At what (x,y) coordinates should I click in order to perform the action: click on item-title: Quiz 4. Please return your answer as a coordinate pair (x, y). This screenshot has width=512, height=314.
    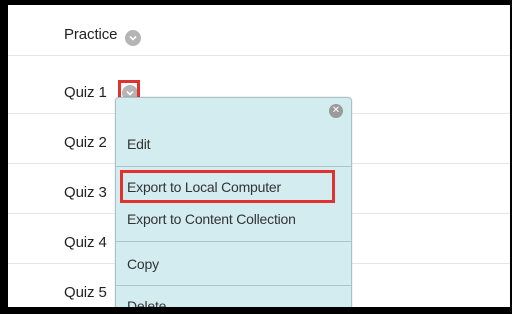
    Looking at the image, I should click on (85, 242).